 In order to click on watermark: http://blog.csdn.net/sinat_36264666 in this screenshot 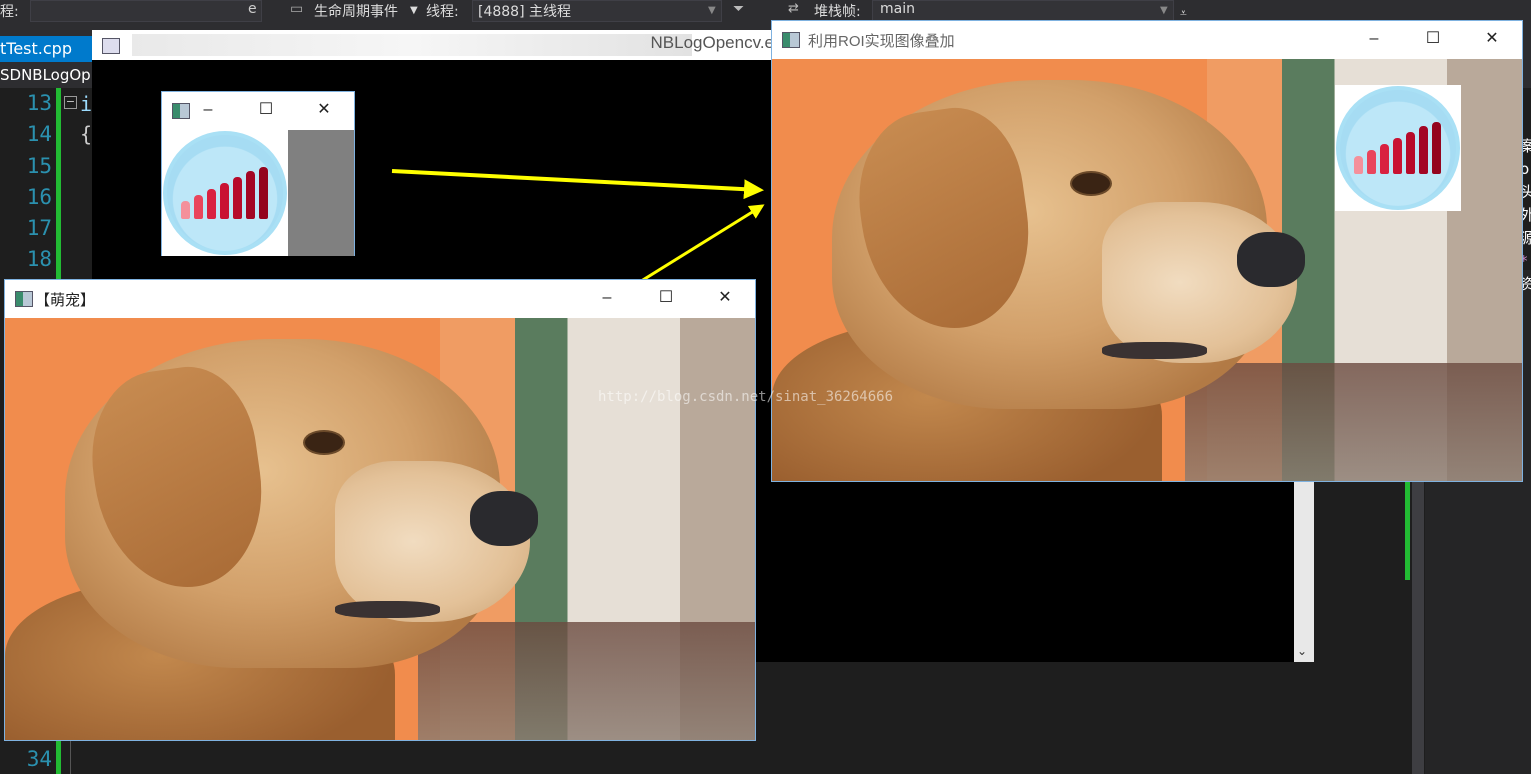, I will do `click(746, 397)`.